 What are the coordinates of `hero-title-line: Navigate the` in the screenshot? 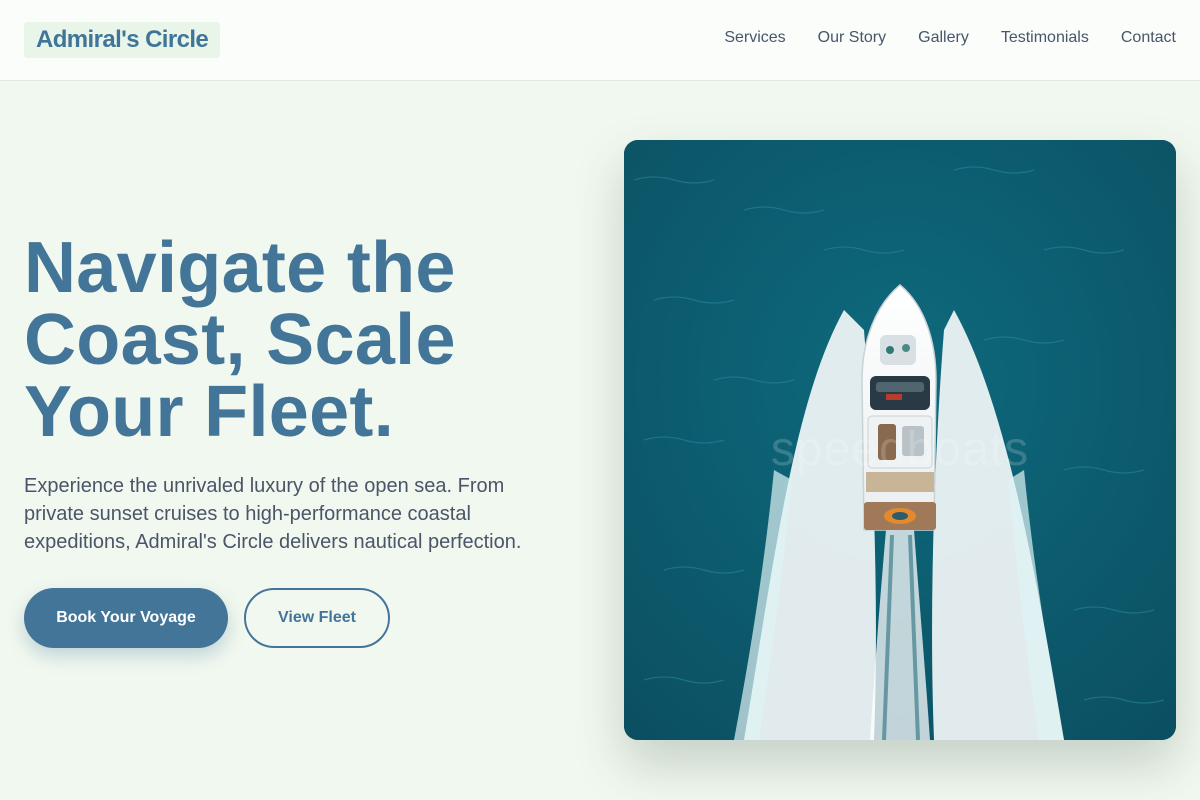 It's located at (240, 268).